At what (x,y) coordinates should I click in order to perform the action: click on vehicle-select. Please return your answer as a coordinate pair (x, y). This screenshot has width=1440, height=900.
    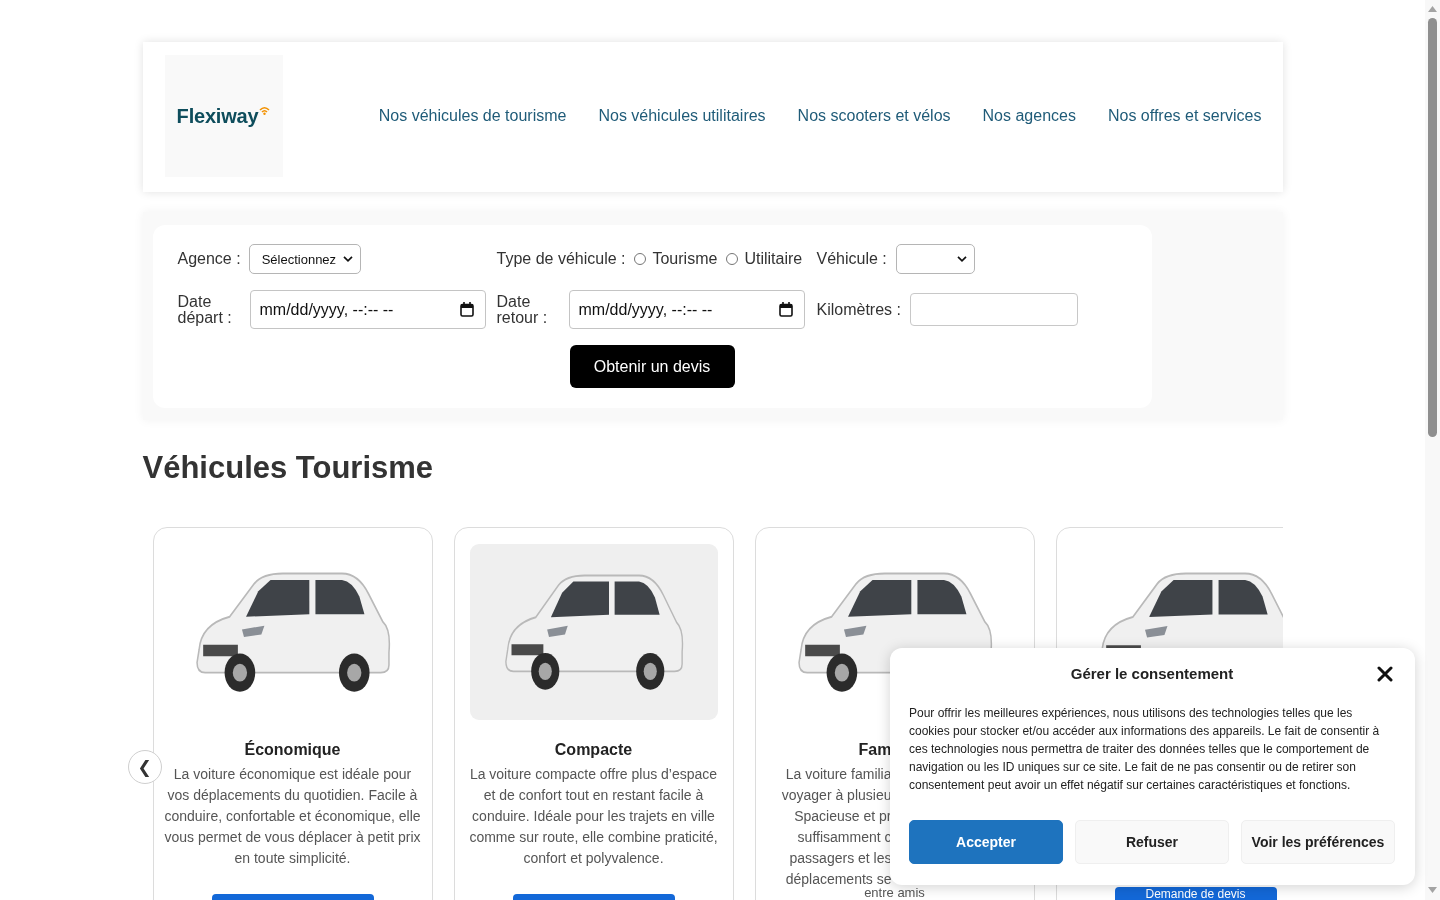
    Looking at the image, I should click on (935, 259).